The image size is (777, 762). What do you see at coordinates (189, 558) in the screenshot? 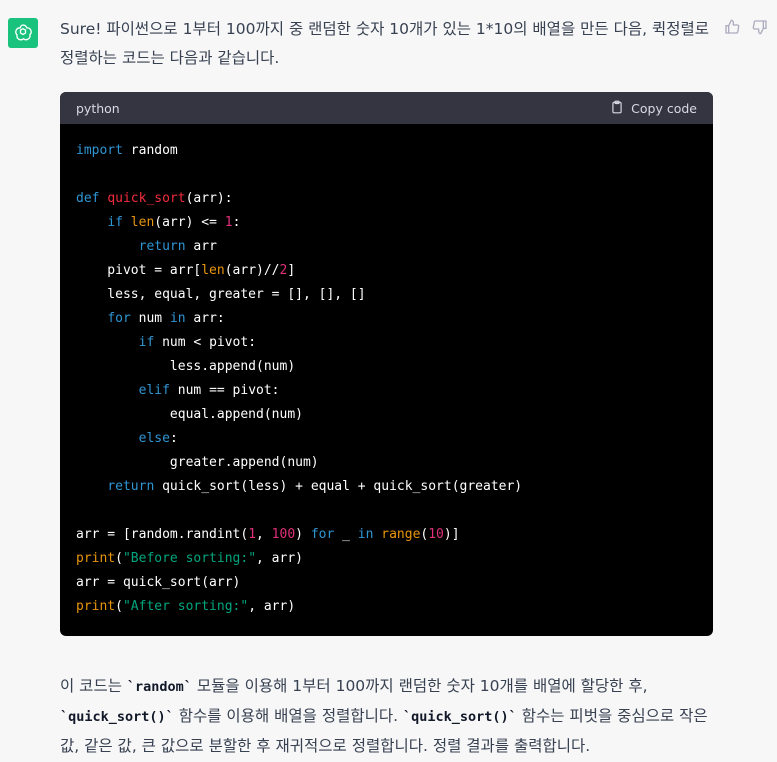
I see `code-token: "Before sorting:"` at bounding box center [189, 558].